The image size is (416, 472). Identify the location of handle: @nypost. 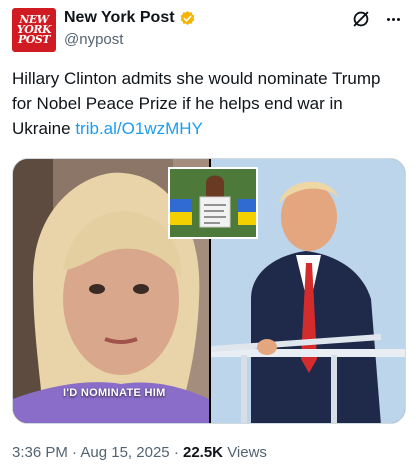
(93, 39).